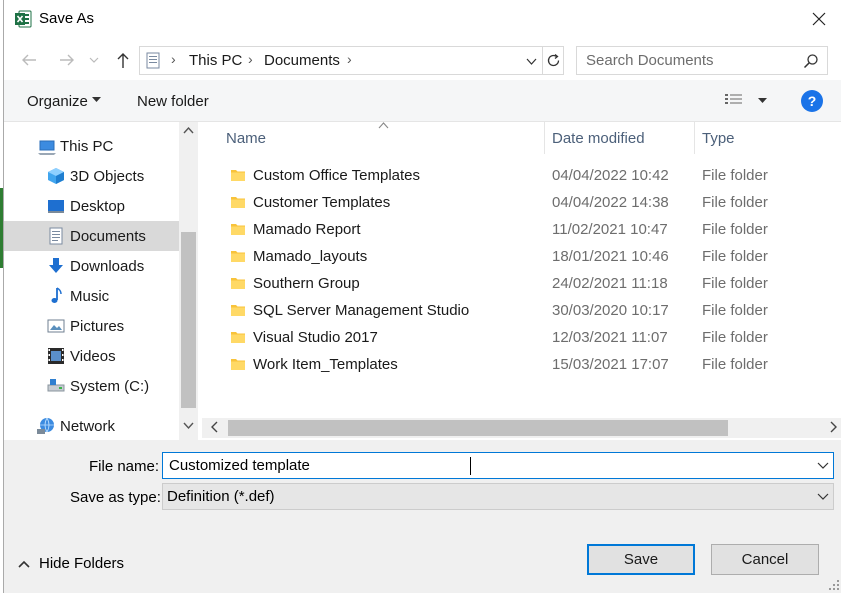 This screenshot has height=593, width=841. Describe the element at coordinates (56, 385) in the screenshot. I see `drive-icon` at that location.